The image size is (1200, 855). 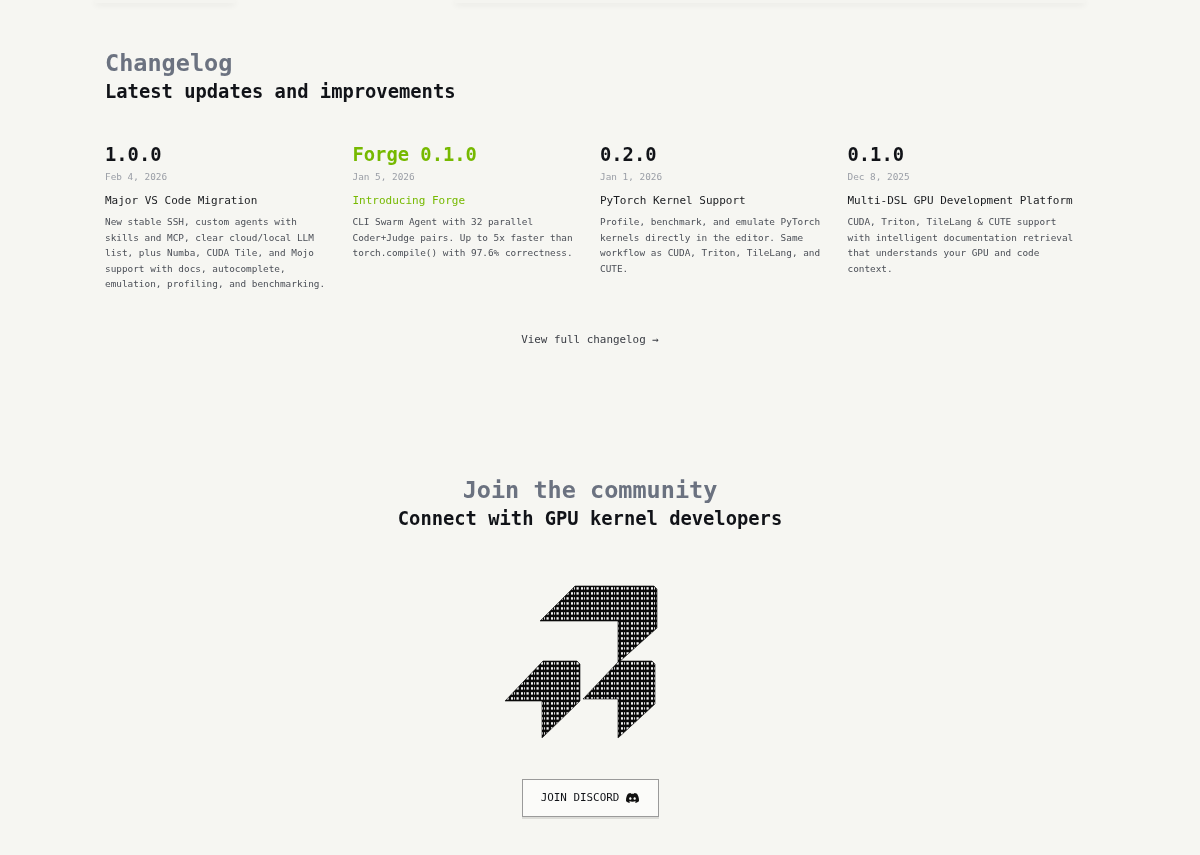 What do you see at coordinates (711, 245) in the screenshot?
I see `release-description: Profile, benchmark, and emulate PyTorch kernels directly in the editor. Same workflow as CUDA, Triton, TileLang, and CUTE.` at bounding box center [711, 245].